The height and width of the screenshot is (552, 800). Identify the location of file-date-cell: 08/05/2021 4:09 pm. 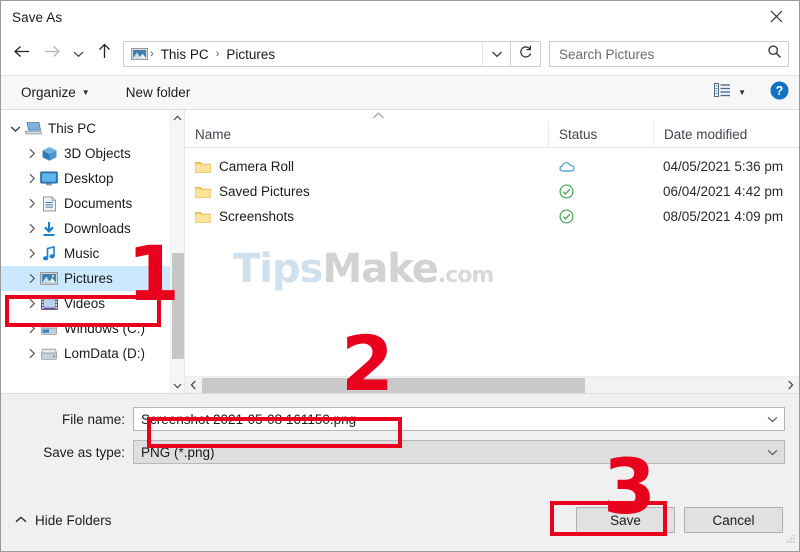
(723, 216).